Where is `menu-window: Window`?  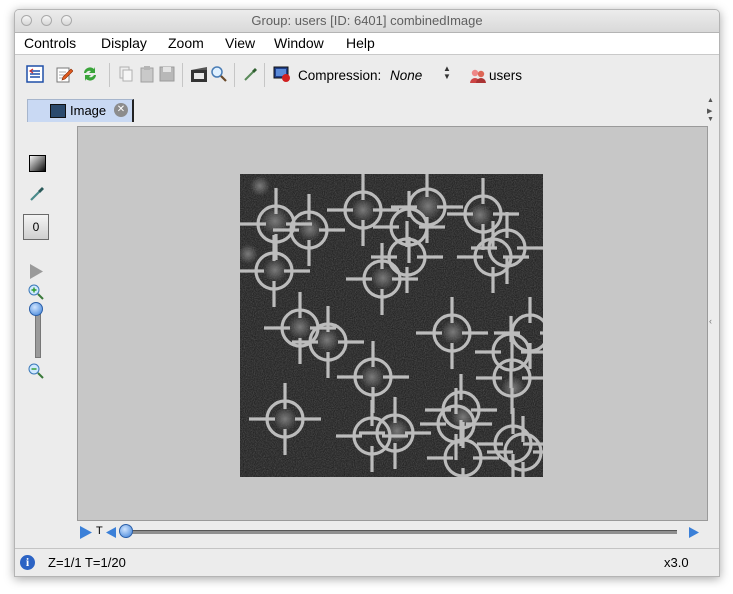 menu-window: Window is located at coordinates (299, 43).